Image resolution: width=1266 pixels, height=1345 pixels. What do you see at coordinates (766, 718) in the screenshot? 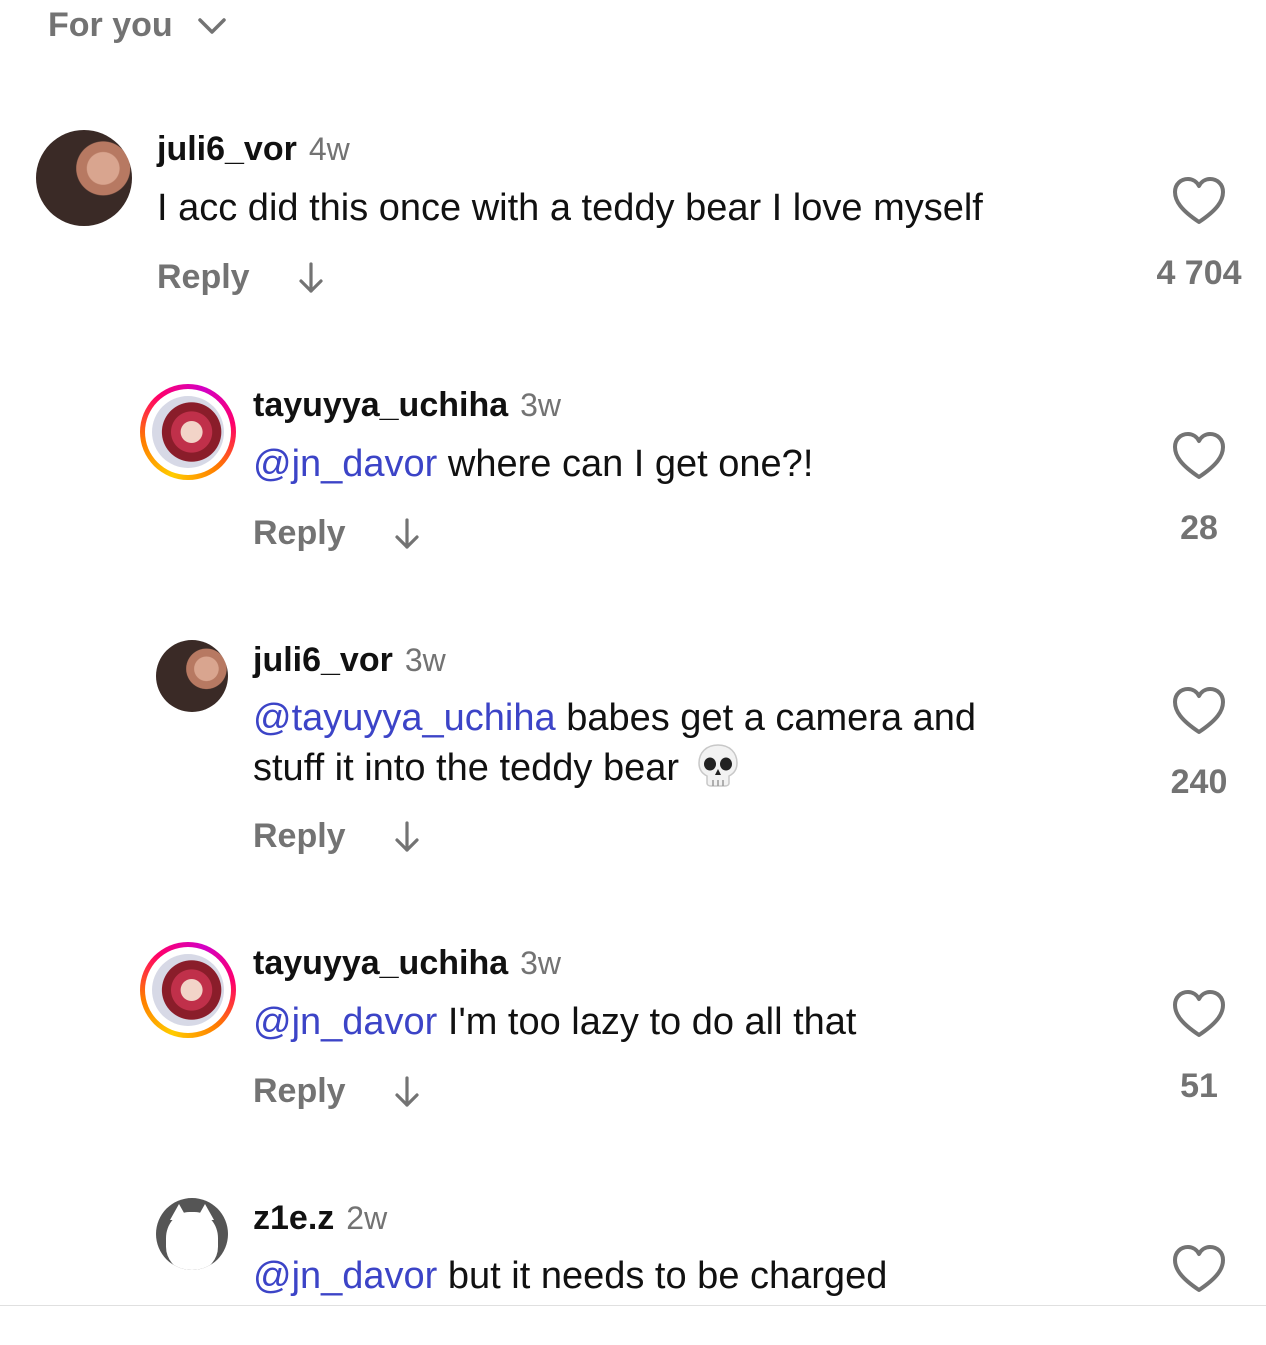
I see `comment-body: babes get a camera and` at bounding box center [766, 718].